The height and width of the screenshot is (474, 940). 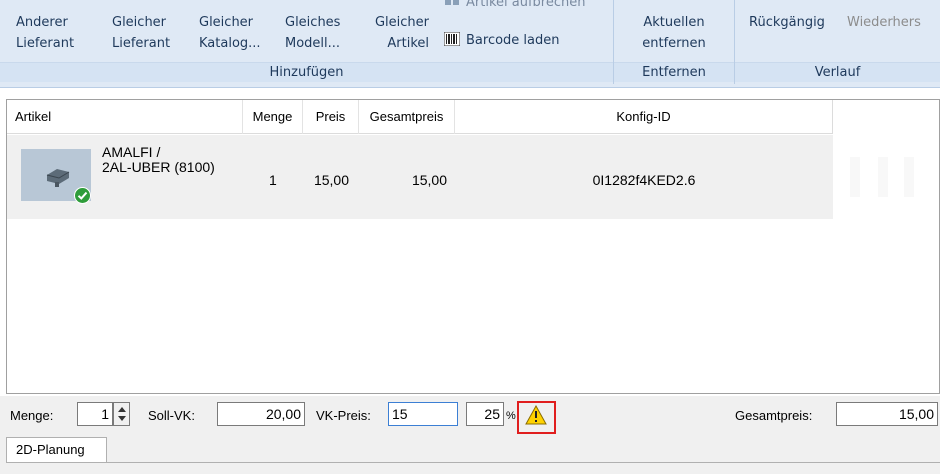 What do you see at coordinates (774, 415) in the screenshot?
I see `total-price-label: Gesamtpreis:` at bounding box center [774, 415].